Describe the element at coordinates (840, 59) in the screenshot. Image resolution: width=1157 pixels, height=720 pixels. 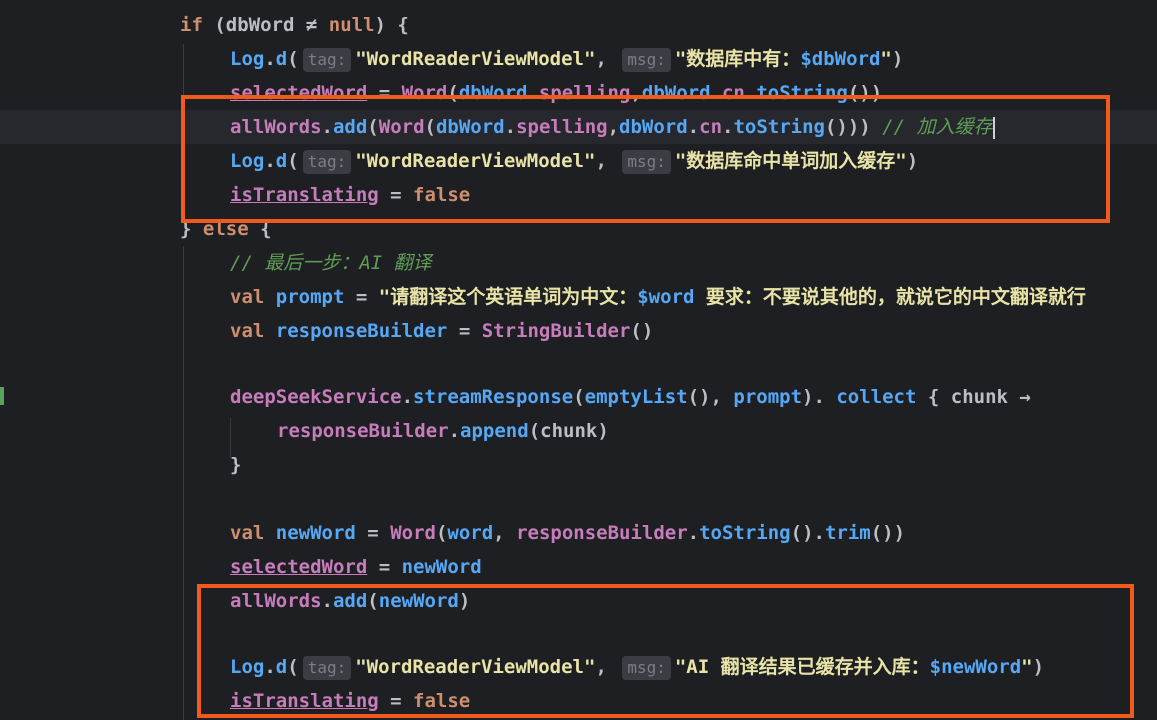
I see `code-token: $dbWord` at that location.